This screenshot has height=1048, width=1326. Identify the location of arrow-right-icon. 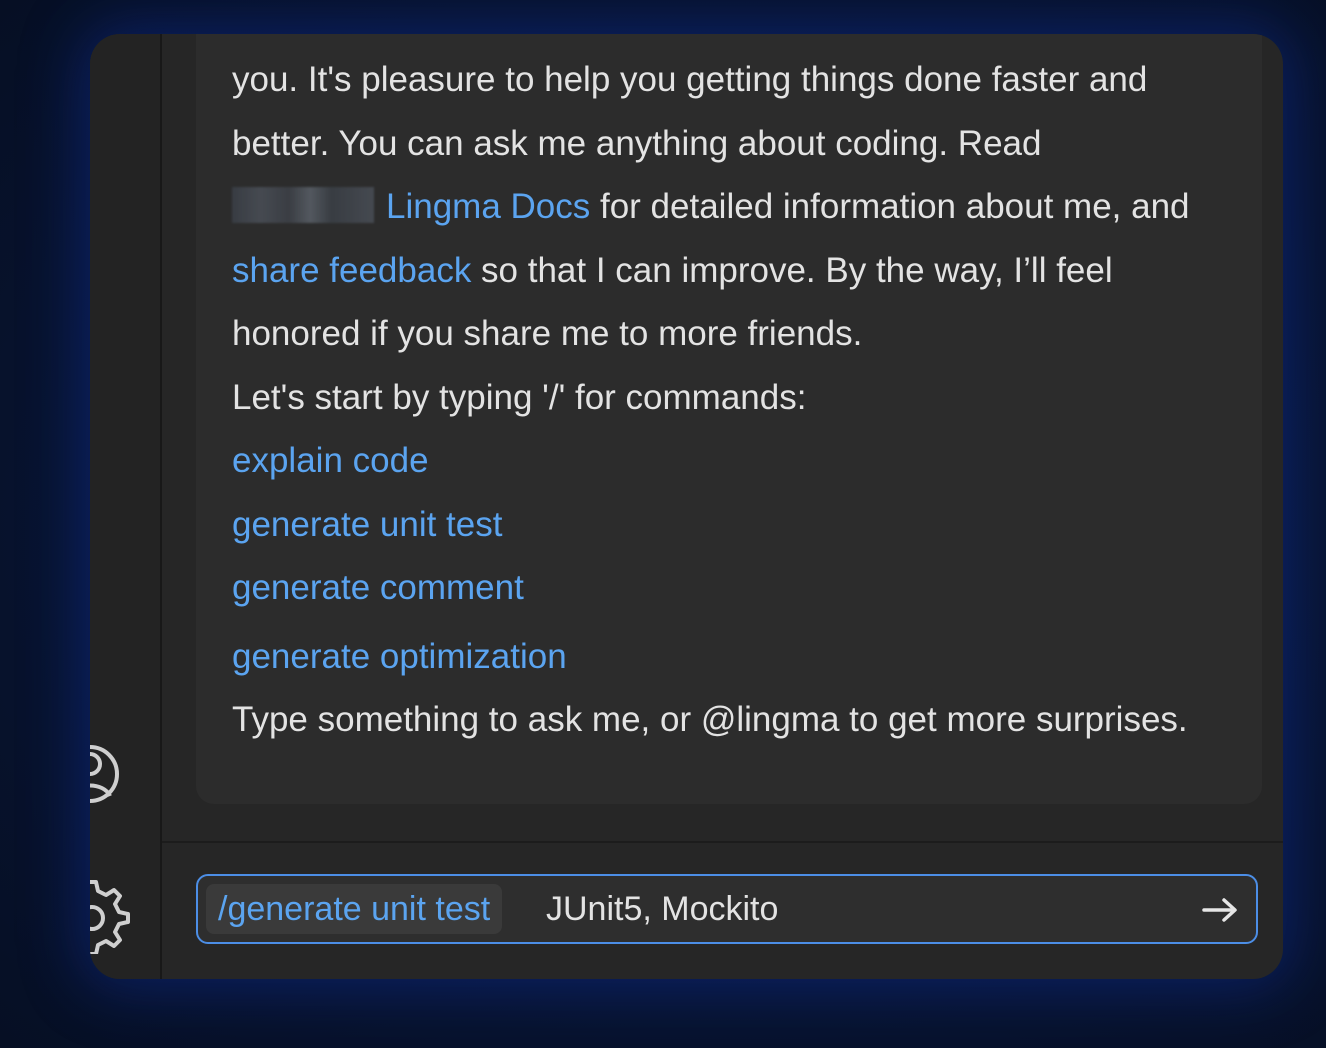
(1220, 910).